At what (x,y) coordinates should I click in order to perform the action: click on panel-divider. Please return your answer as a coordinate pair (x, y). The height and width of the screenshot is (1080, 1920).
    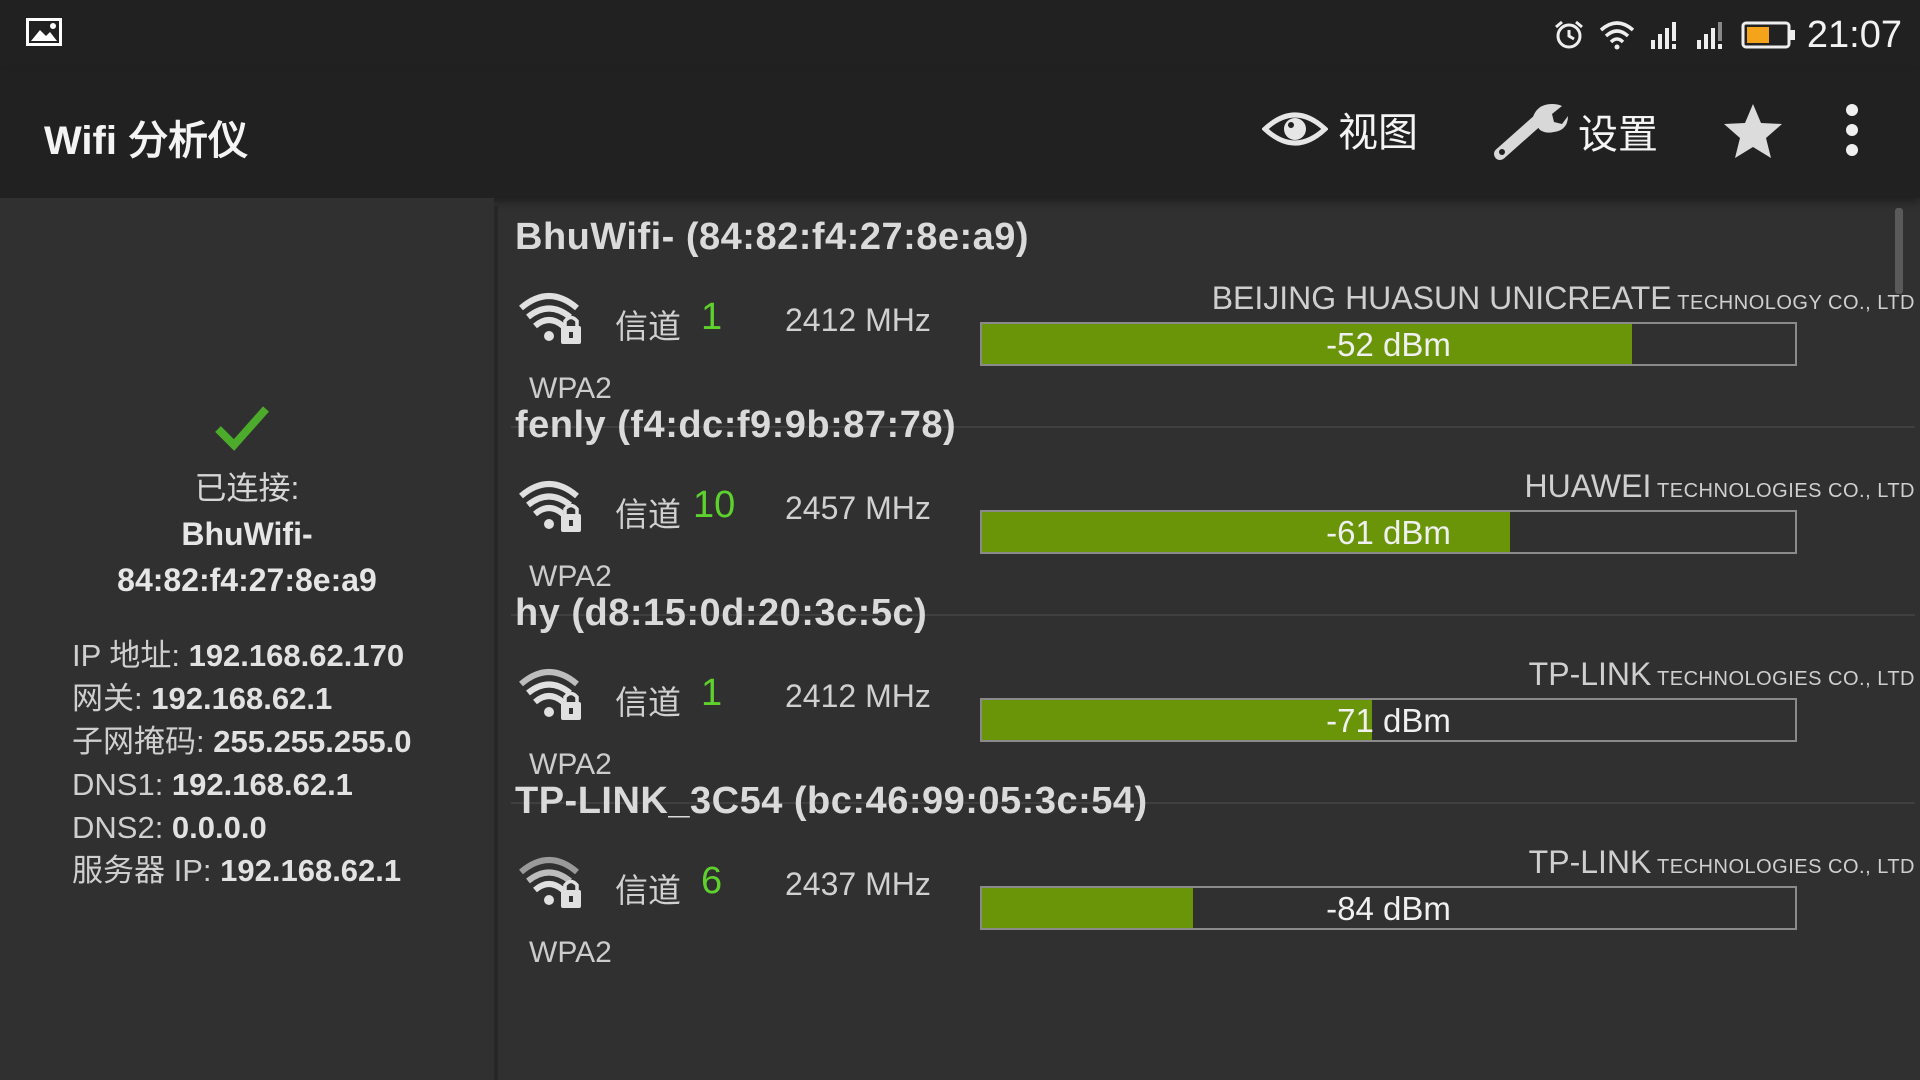
    Looking at the image, I should click on (496, 643).